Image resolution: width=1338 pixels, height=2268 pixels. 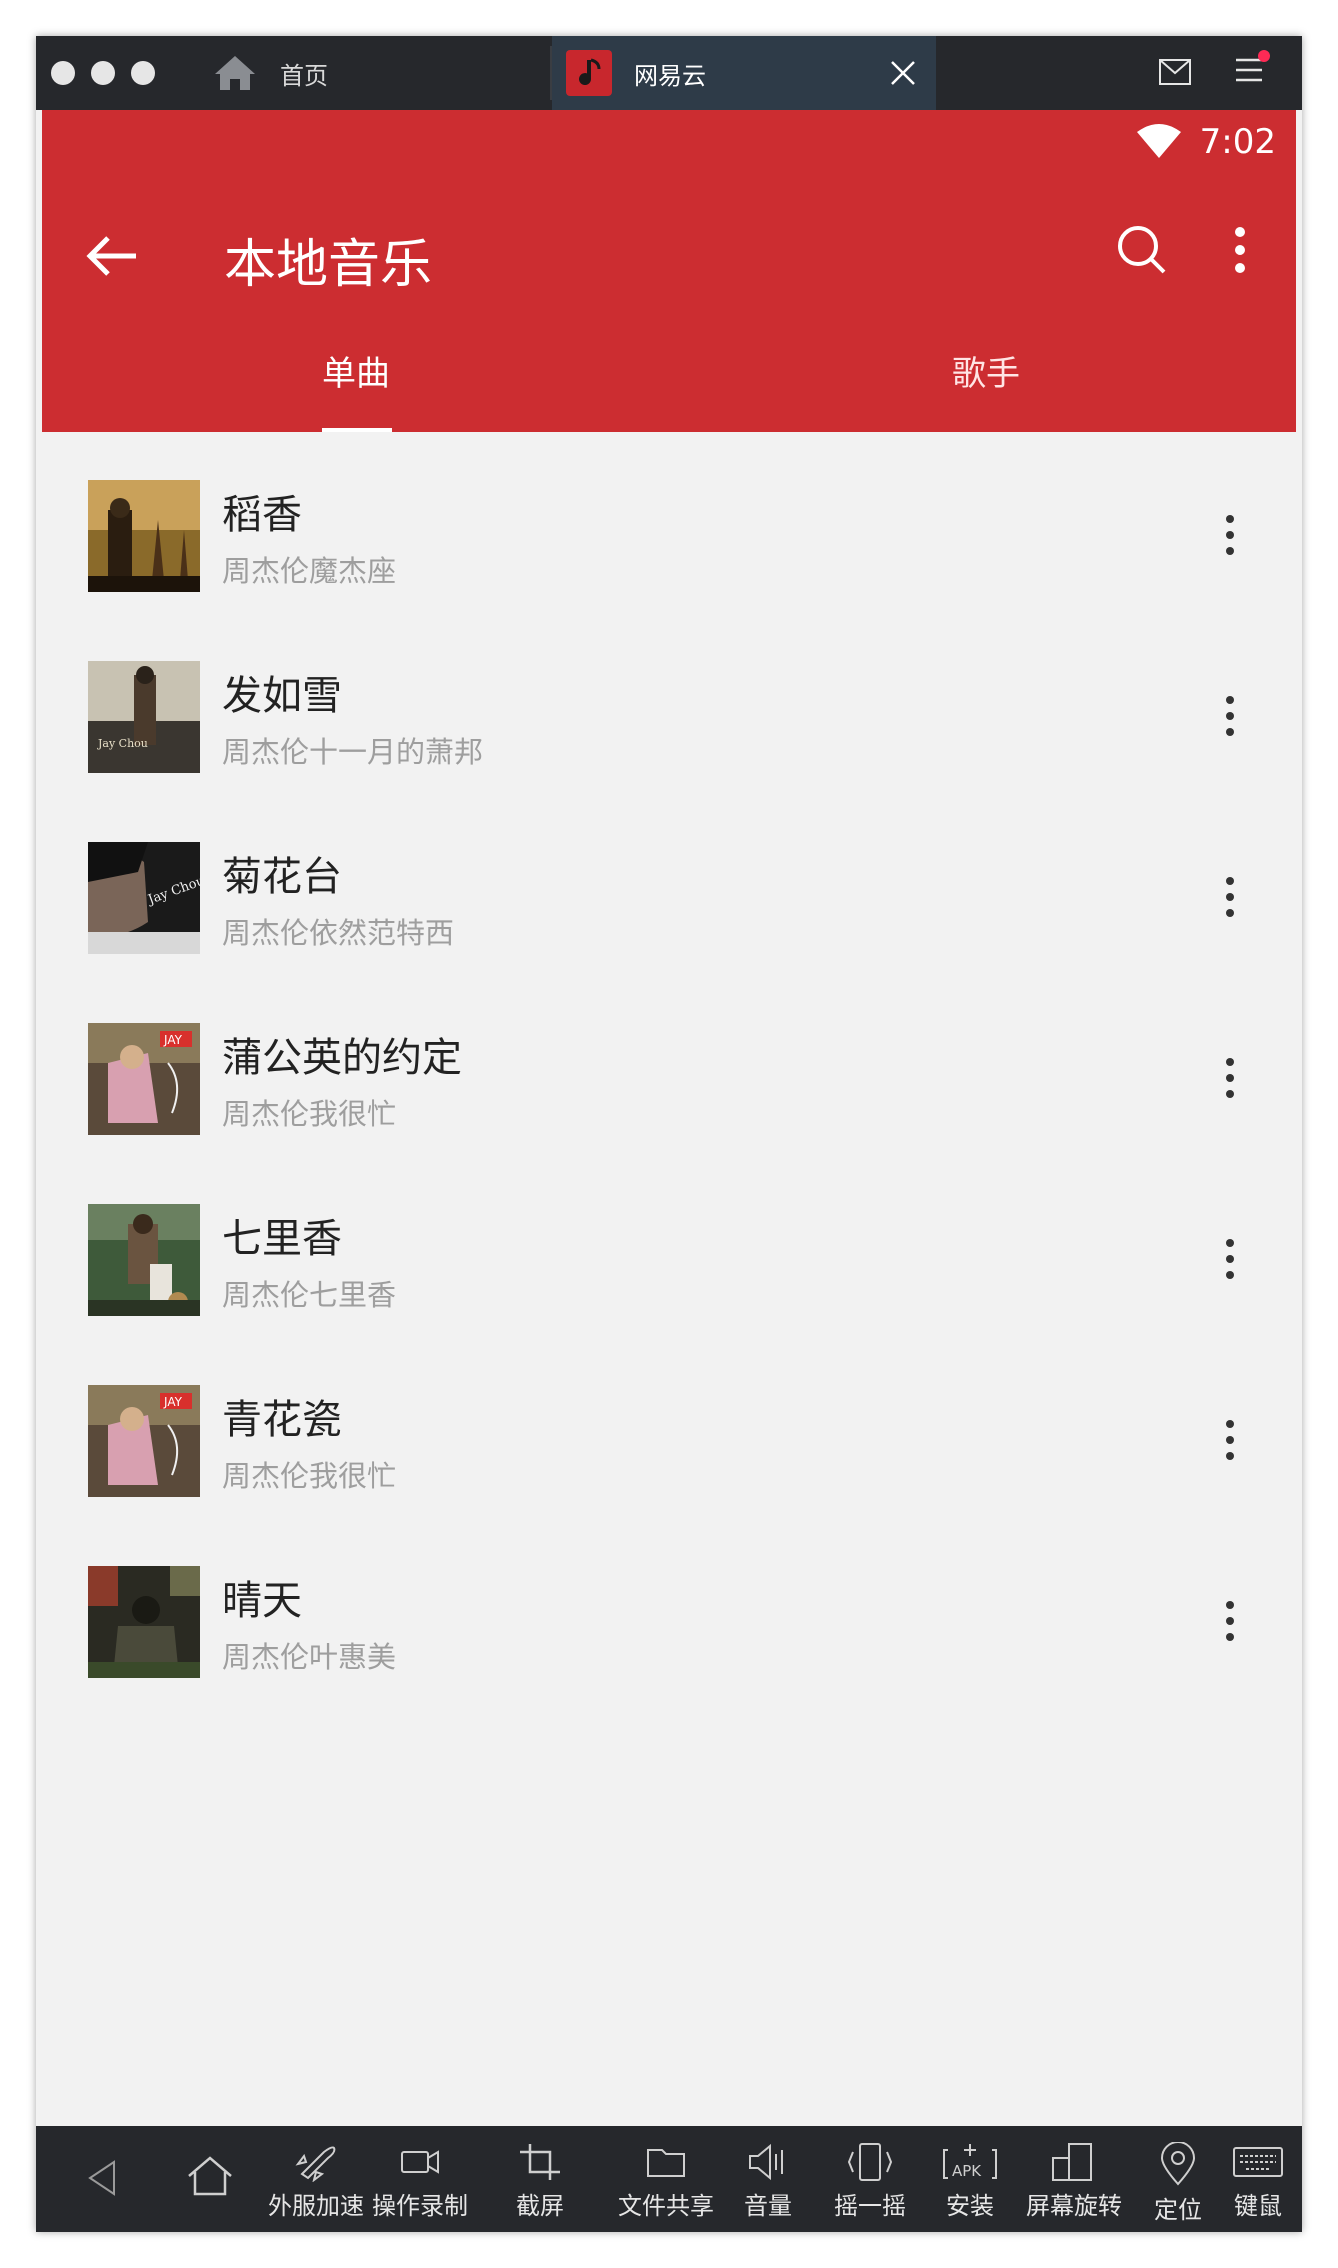 What do you see at coordinates (666, 2163) in the screenshot?
I see `folder-icon` at bounding box center [666, 2163].